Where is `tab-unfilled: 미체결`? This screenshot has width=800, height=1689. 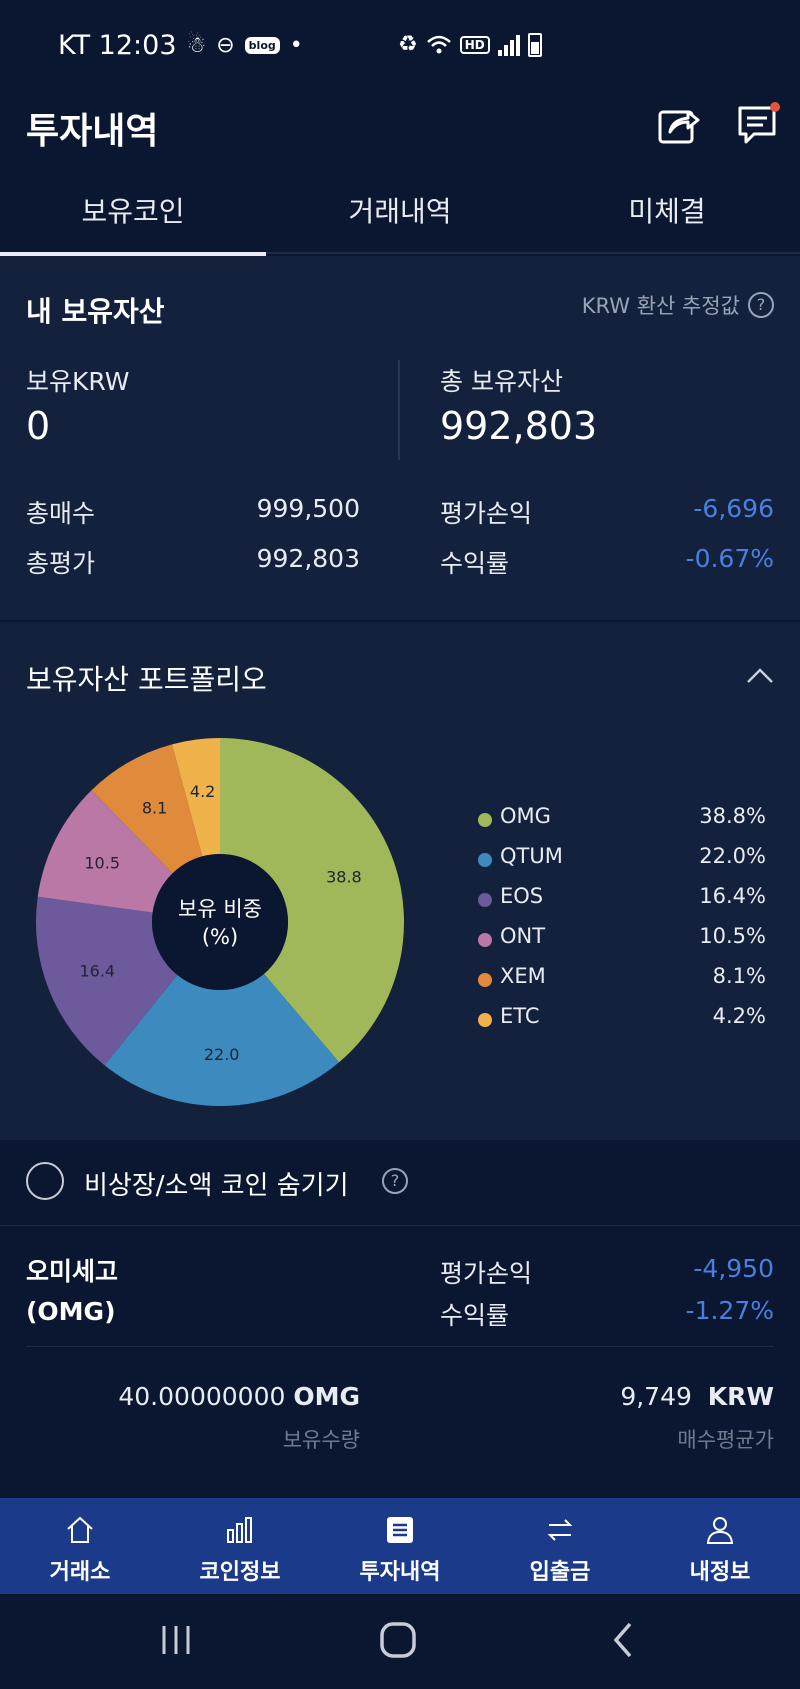
tab-unfilled: 미체결 is located at coordinates (667, 219).